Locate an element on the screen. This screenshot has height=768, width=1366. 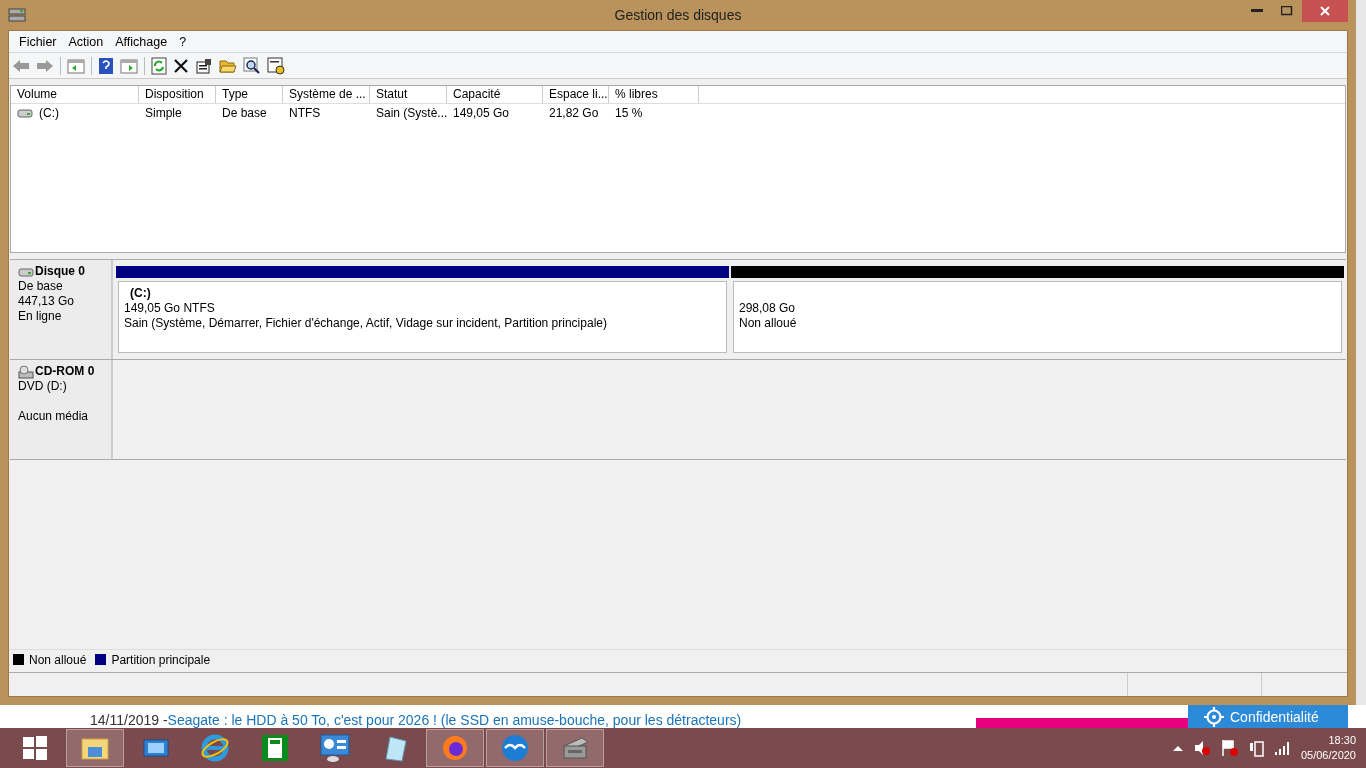
partition-status: Sain (Système, Démarrer, Fichier d'échange, Actif, Vidage sur incident, Partition principale) is located at coordinates (366, 323).